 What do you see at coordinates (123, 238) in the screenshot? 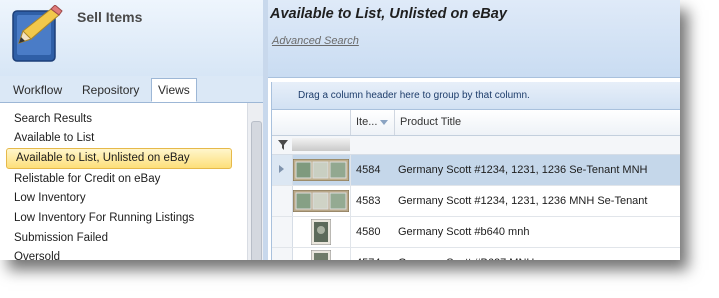
I see `view-item-submission-failed: Submission Failed` at bounding box center [123, 238].